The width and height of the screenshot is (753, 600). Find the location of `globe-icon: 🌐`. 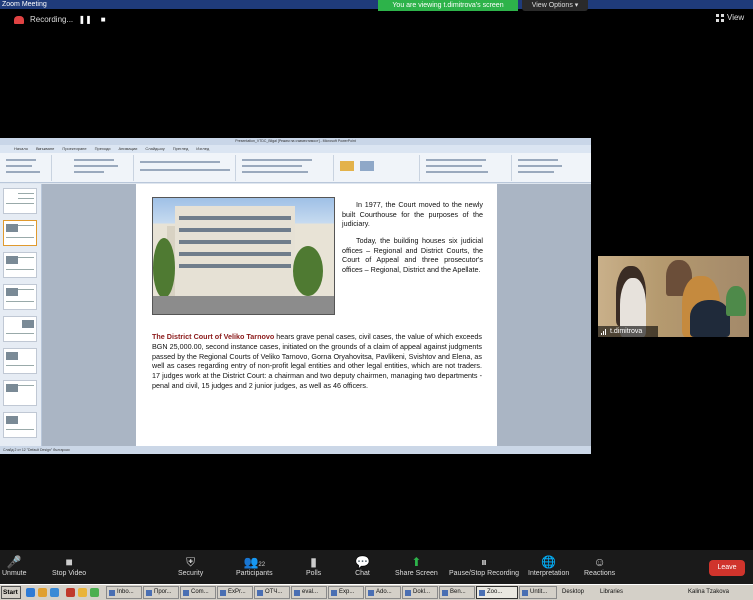

globe-icon: 🌐 is located at coordinates (549, 562).